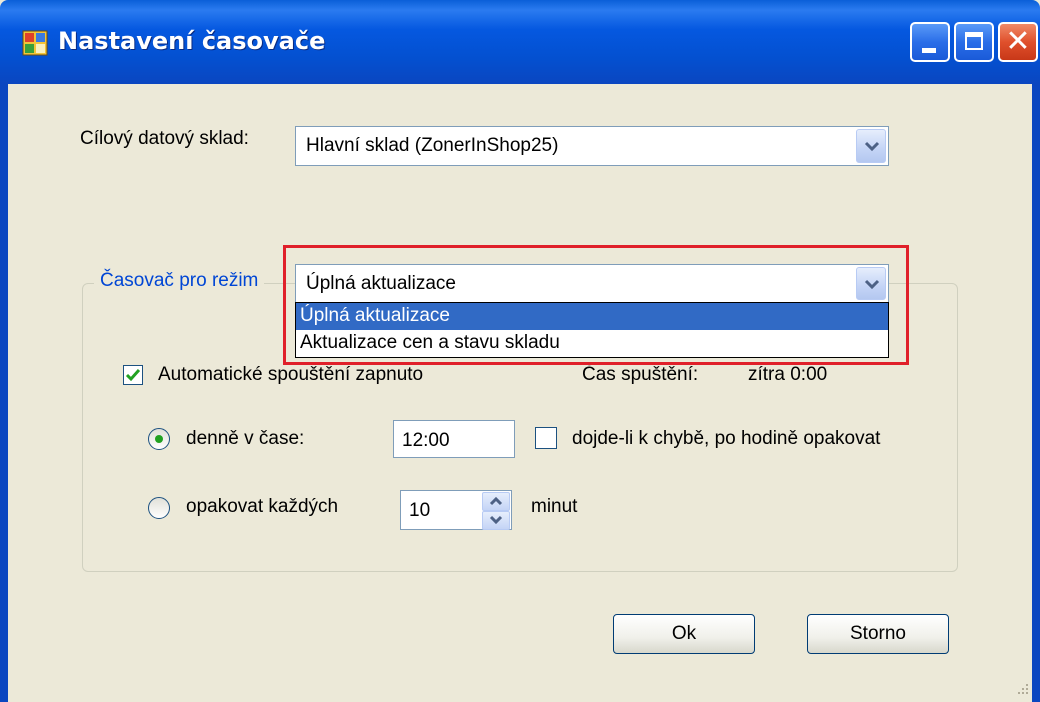 The height and width of the screenshot is (702, 1040). What do you see at coordinates (245, 438) in the screenshot?
I see `daily-label: denně v čase:` at bounding box center [245, 438].